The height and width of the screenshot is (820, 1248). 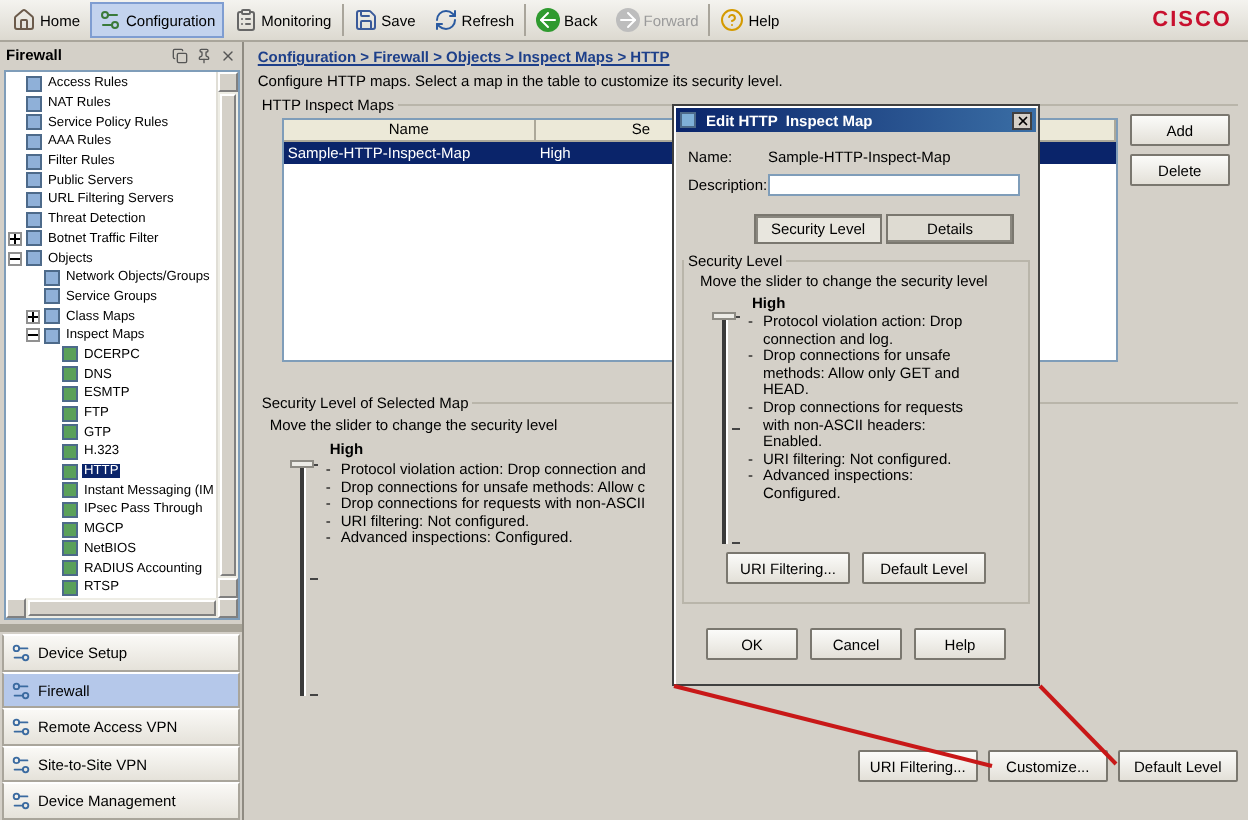 I want to click on logo: CISCO, so click(x=1192, y=20).